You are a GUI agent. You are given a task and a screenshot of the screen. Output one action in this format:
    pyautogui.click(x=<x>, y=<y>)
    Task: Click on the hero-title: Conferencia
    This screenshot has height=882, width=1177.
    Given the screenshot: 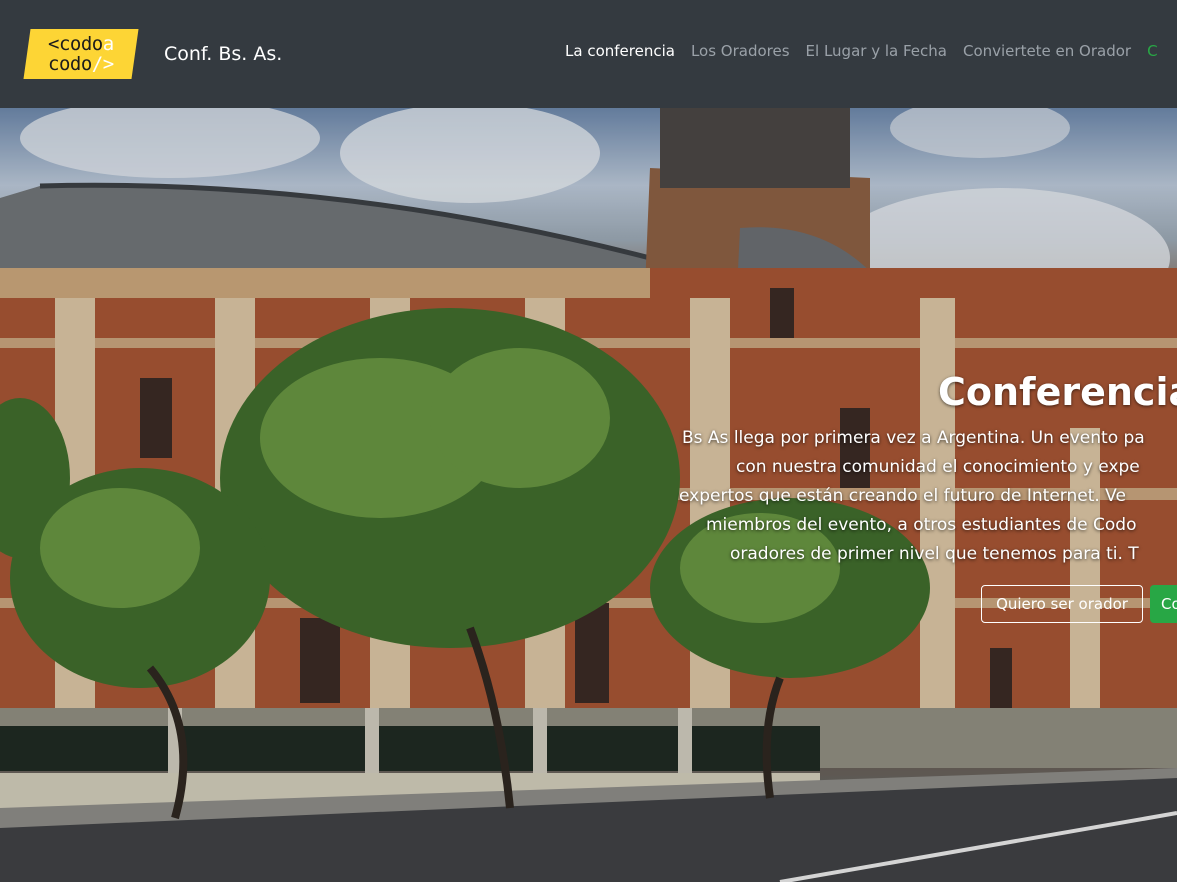 What is the action you would take?
    pyautogui.click(x=1057, y=392)
    